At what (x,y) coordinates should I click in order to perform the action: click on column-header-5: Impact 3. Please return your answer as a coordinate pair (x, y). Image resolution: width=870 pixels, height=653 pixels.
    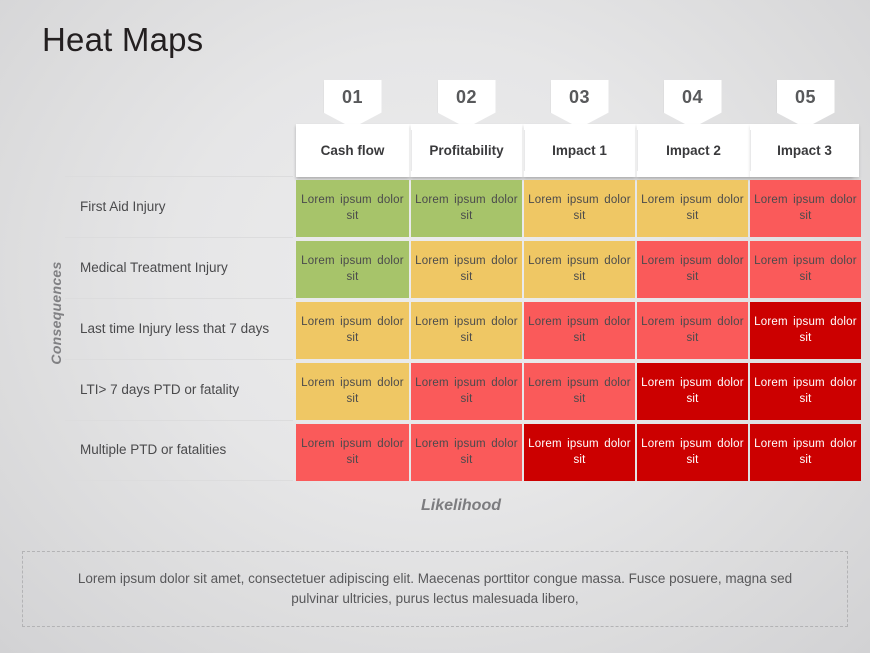
    Looking at the image, I should click on (804, 150).